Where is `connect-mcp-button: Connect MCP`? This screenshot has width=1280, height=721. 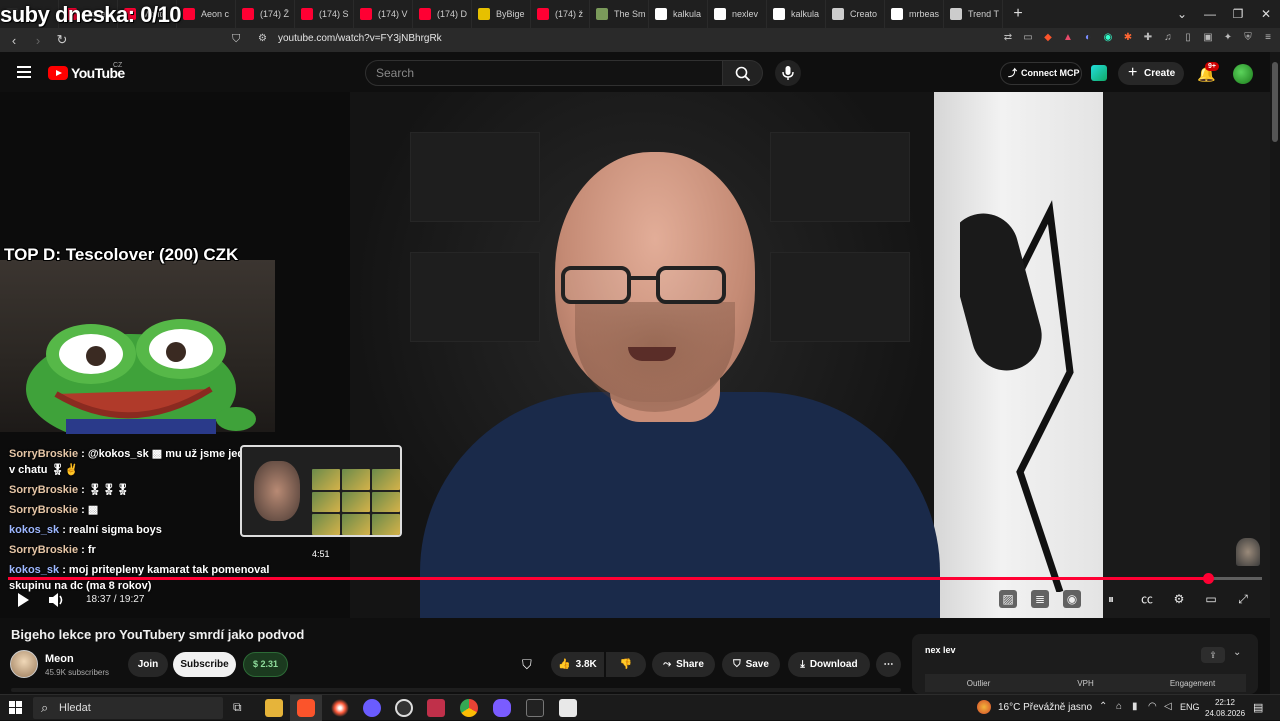
connect-mcp-button: Connect MCP is located at coordinates (1041, 73).